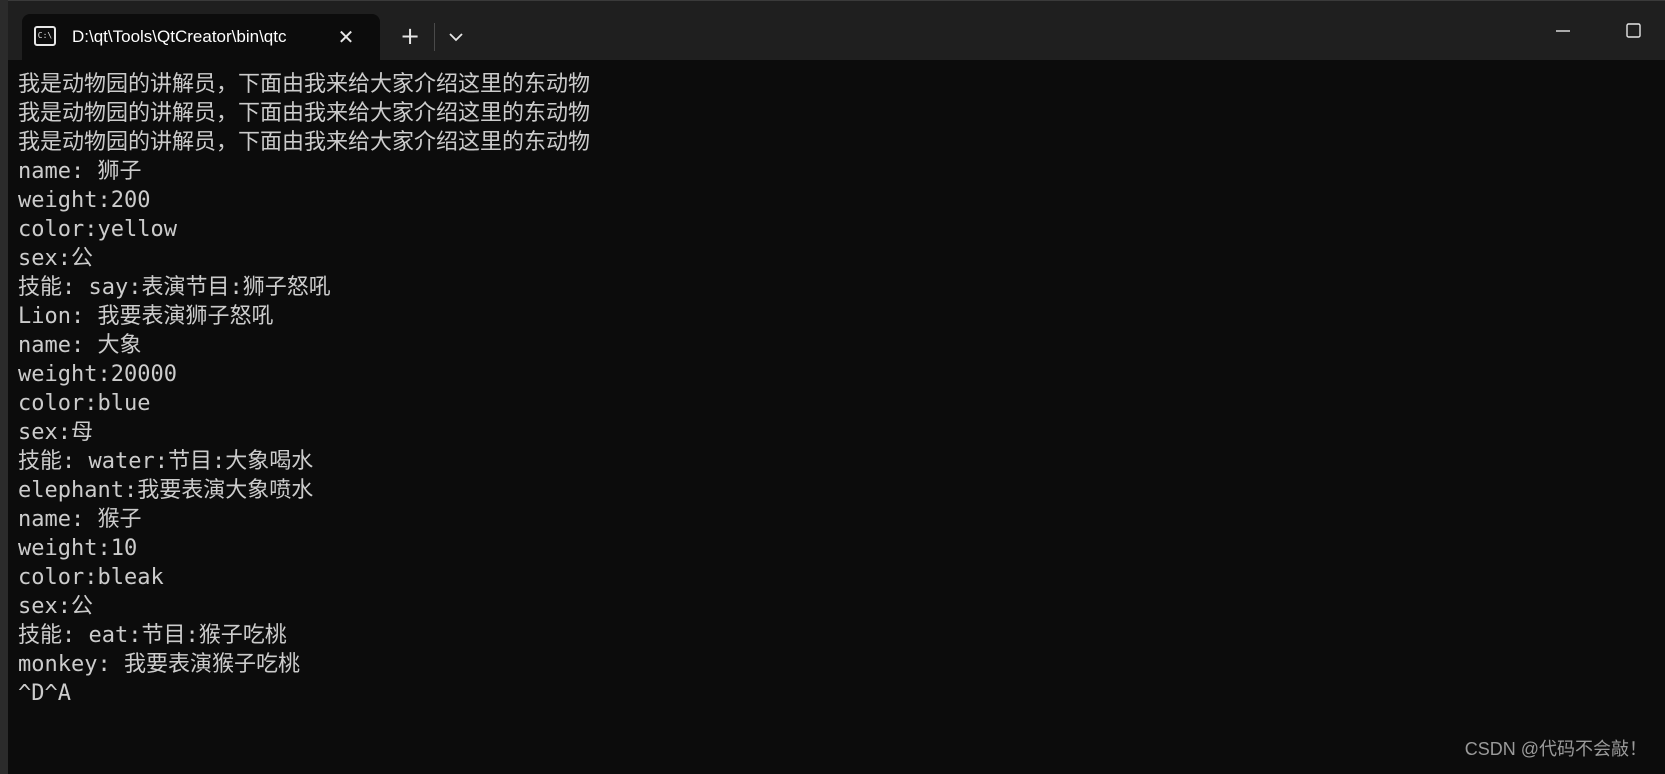 This screenshot has width=1665, height=774. Describe the element at coordinates (80, 345) in the screenshot. I see `console-line: name: 大象` at that location.